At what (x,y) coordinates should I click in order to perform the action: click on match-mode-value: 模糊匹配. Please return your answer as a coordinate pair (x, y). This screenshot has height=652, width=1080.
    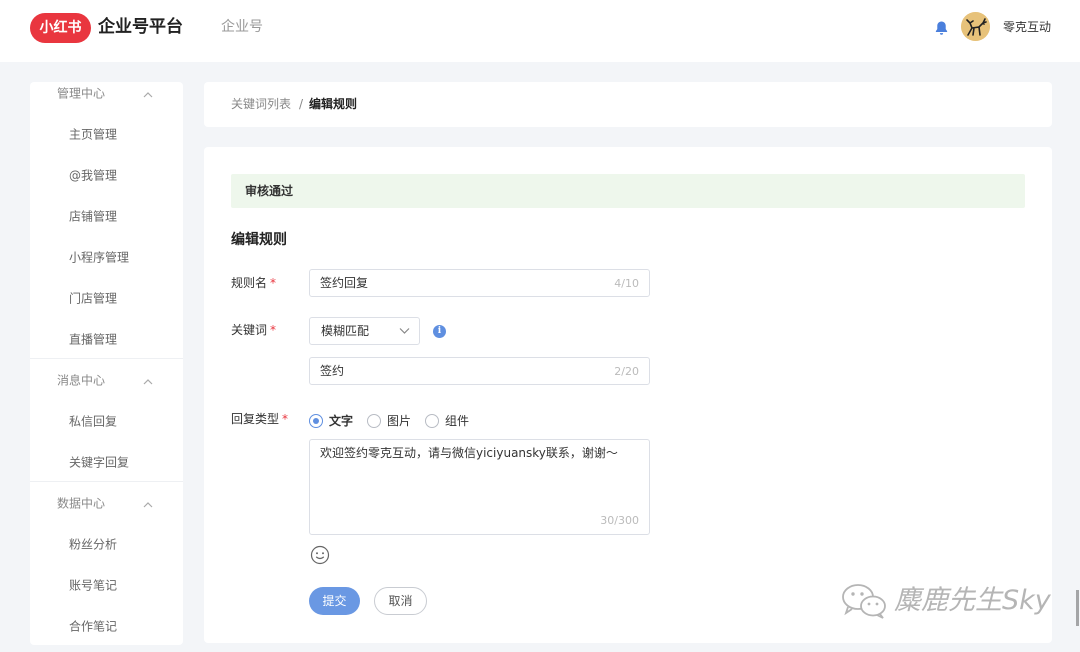
    Looking at the image, I should click on (345, 331).